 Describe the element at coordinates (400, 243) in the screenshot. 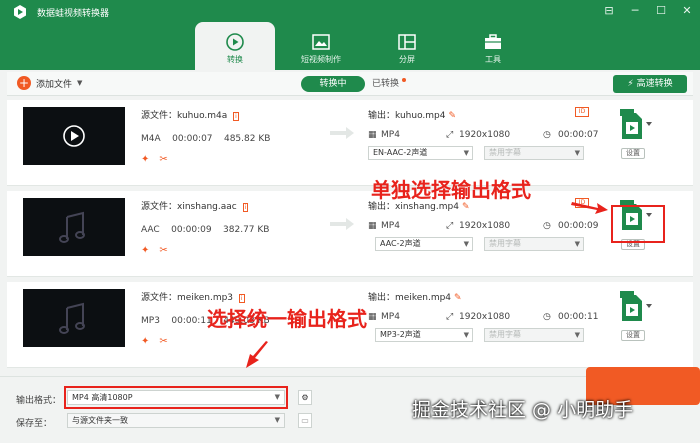

I see `audio-track-value: AAC-2声道` at that location.